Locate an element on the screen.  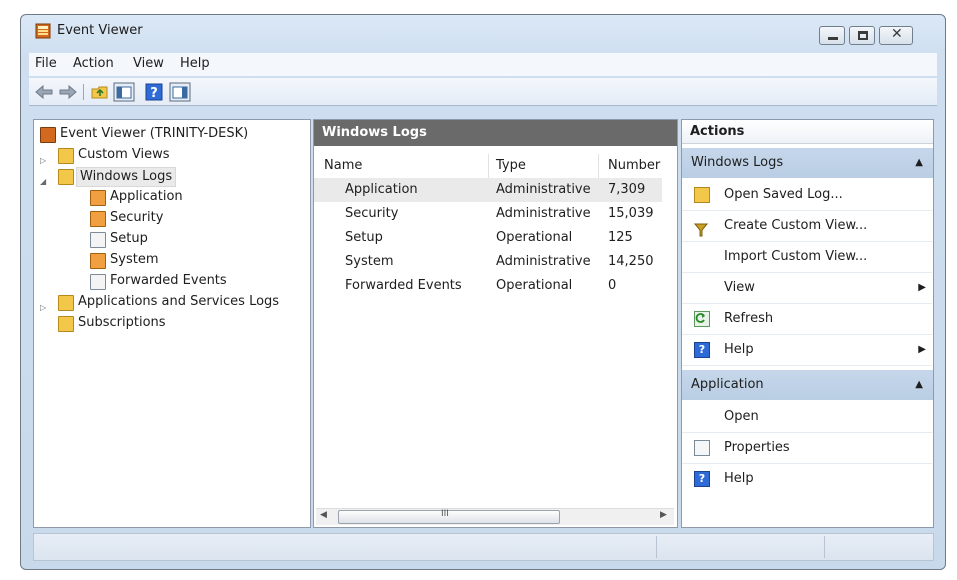
menu-help: Help is located at coordinates (195, 63).